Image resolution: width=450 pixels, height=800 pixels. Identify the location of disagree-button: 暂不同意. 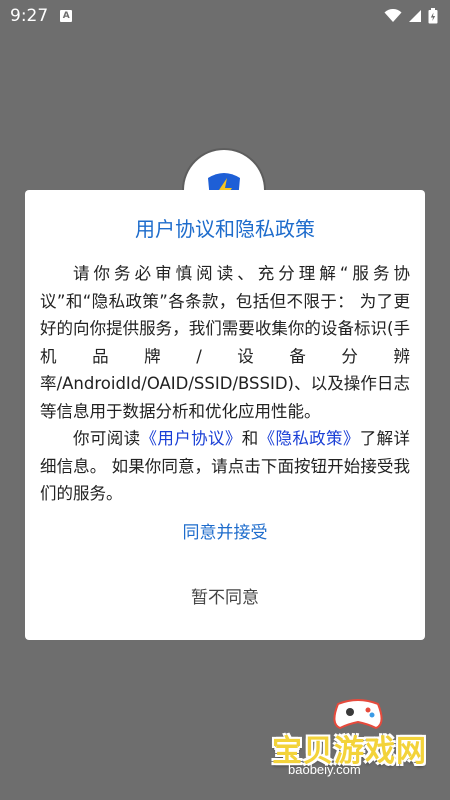
(225, 598).